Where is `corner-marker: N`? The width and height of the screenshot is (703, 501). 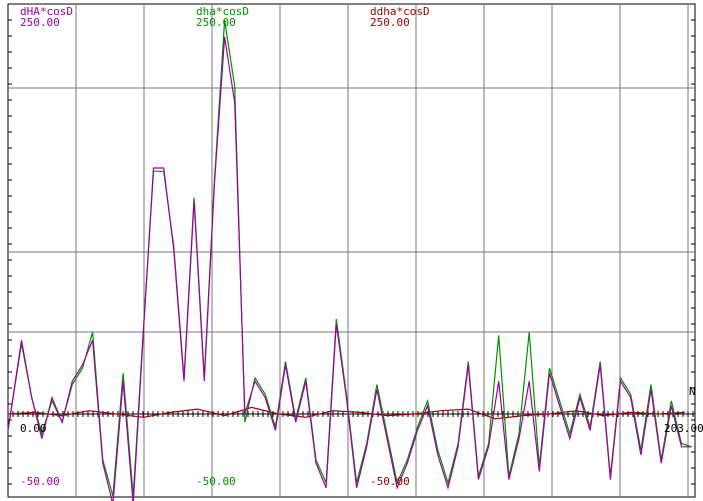 corner-marker: N is located at coordinates (692, 391).